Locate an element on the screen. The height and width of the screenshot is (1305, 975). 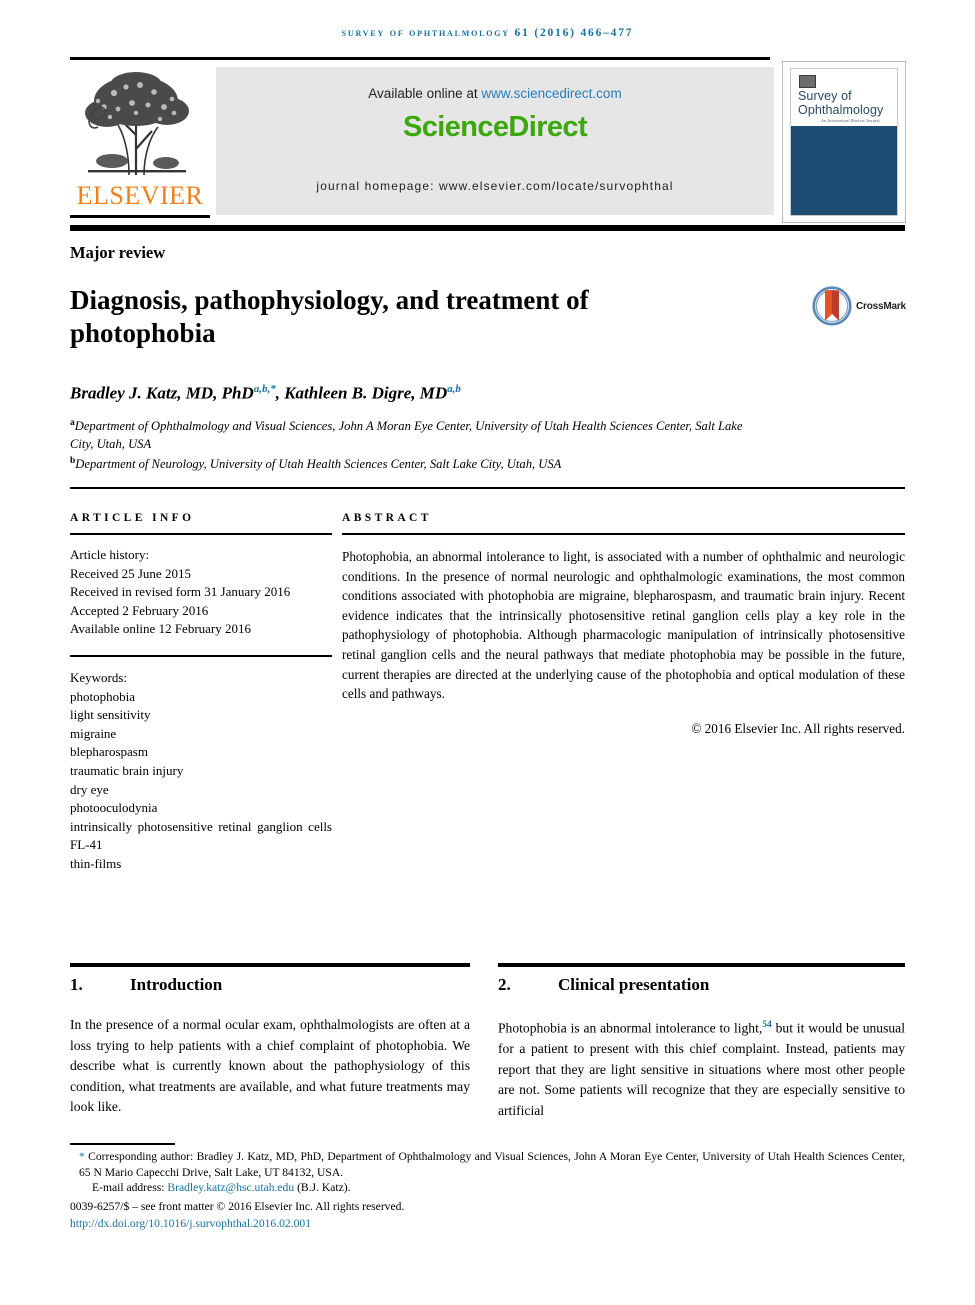
article-info-heading: ARTICLE INFO is located at coordinates (132, 518).